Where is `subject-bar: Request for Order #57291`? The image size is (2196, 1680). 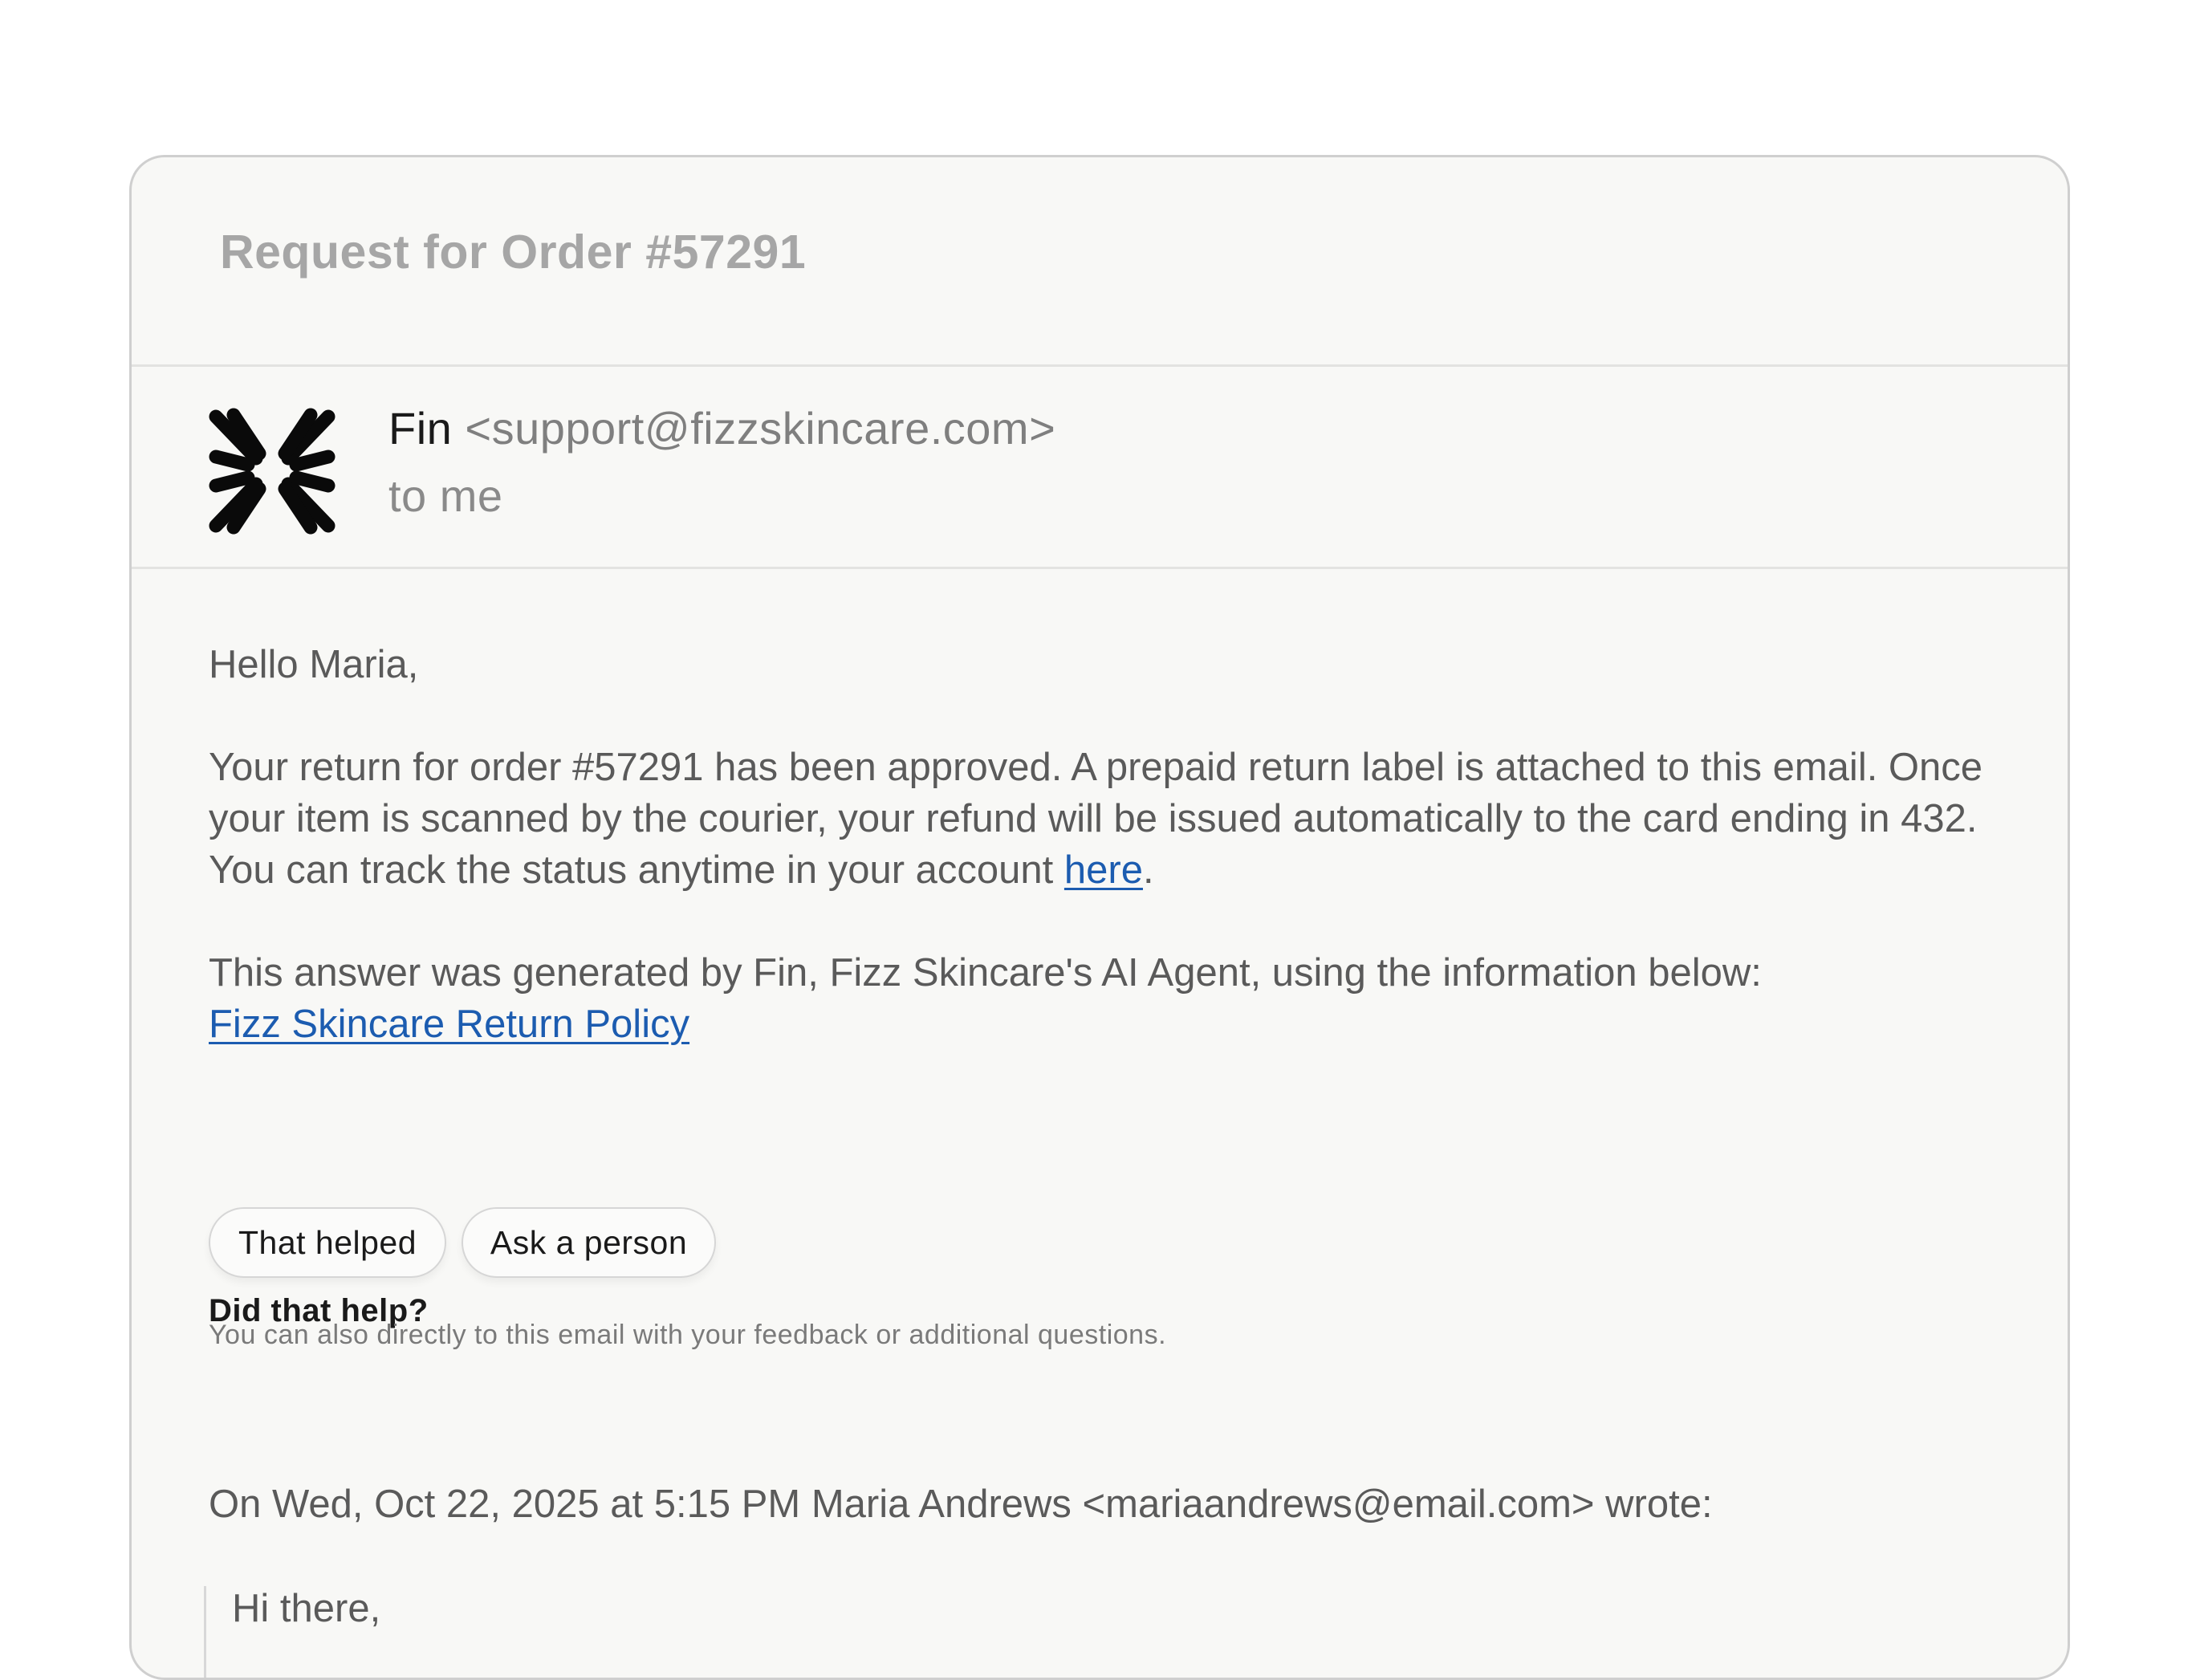 subject-bar: Request for Order #57291 is located at coordinates (1100, 262).